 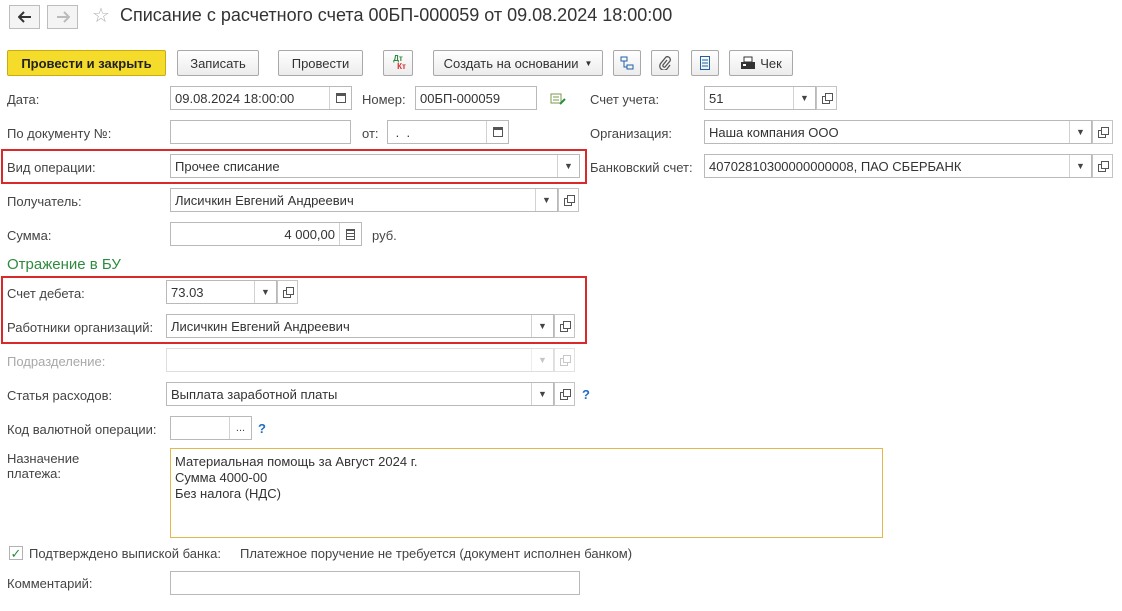 I want to click on amount-value: 4 000,00, so click(x=309, y=234).